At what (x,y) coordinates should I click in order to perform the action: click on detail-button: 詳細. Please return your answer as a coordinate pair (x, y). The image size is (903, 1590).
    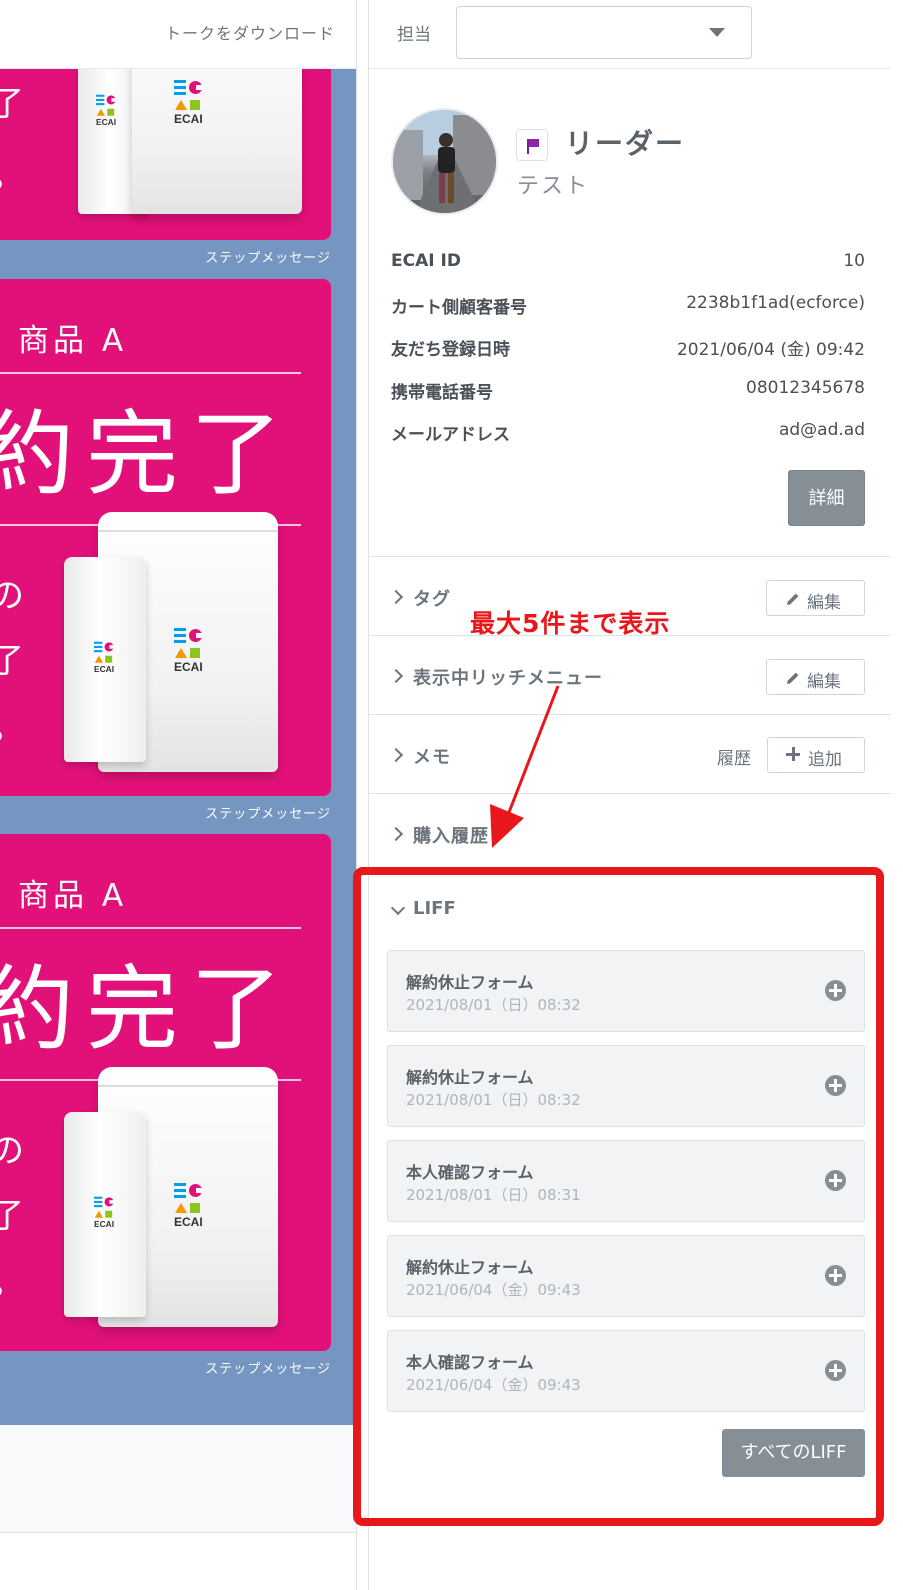
    Looking at the image, I should click on (826, 498).